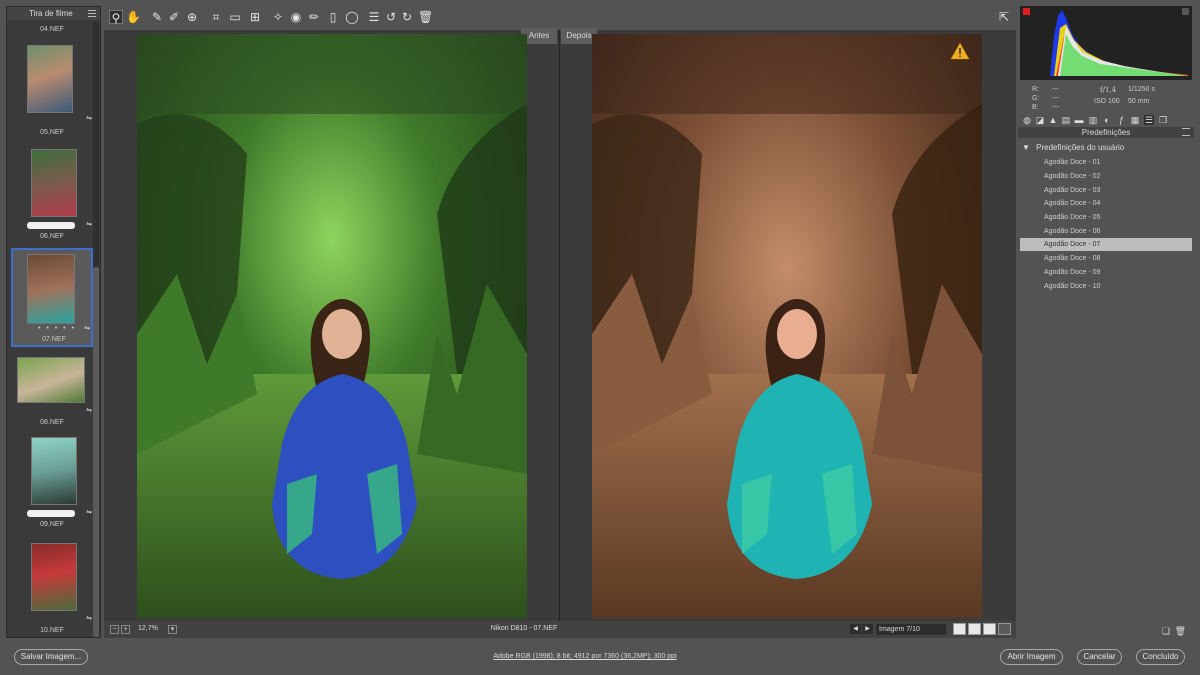 This screenshot has height=675, width=1200. Describe the element at coordinates (52, 132) in the screenshot. I see `film-item-name: 05.NEF` at that location.